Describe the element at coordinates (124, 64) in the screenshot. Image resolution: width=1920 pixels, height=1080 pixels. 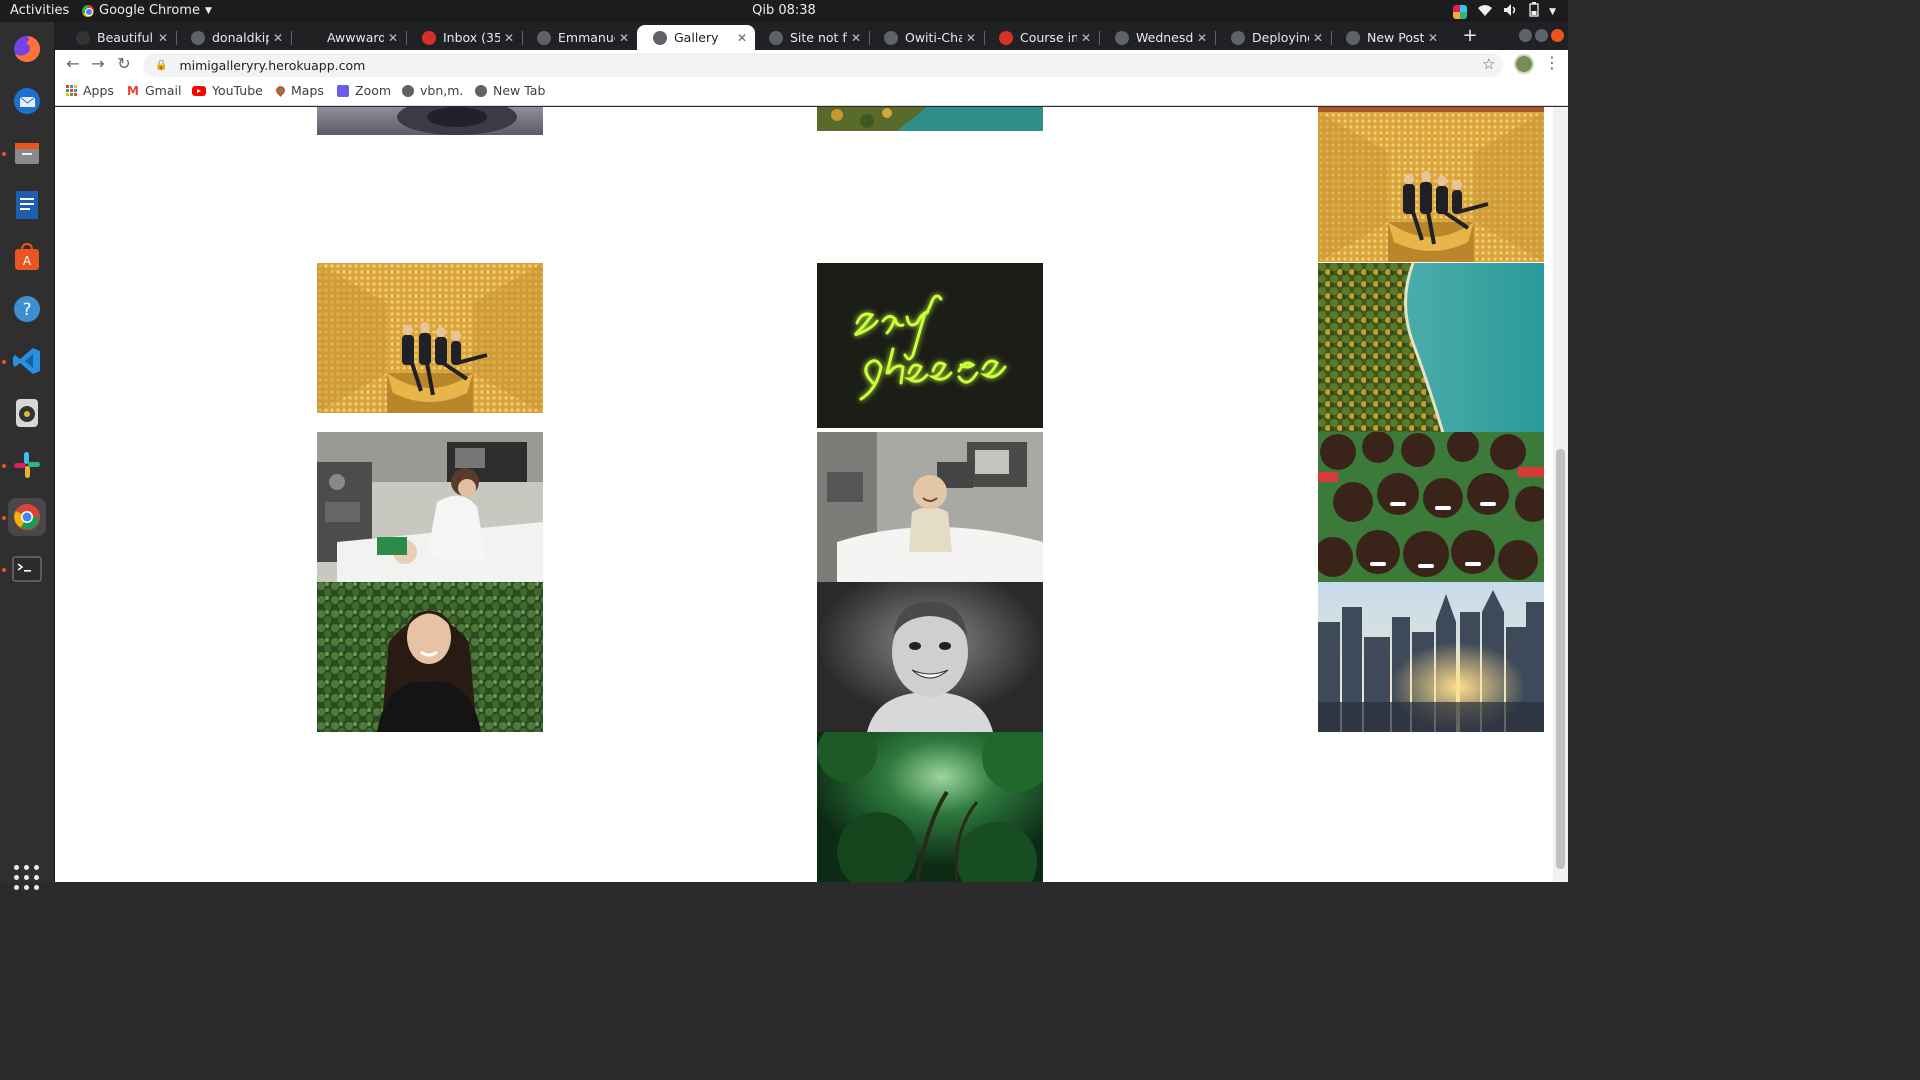
I see `reload-button: ↻` at that location.